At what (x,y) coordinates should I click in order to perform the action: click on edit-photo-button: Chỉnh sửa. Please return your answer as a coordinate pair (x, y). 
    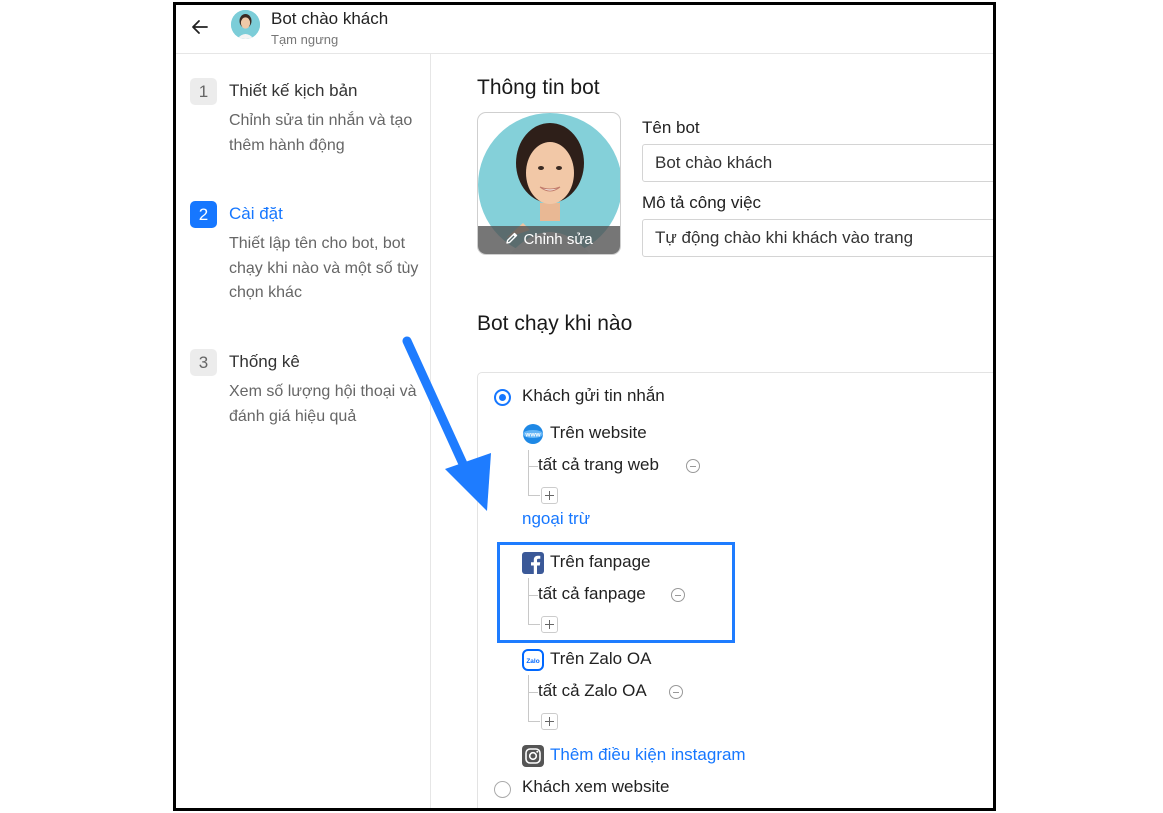
    Looking at the image, I should click on (549, 240).